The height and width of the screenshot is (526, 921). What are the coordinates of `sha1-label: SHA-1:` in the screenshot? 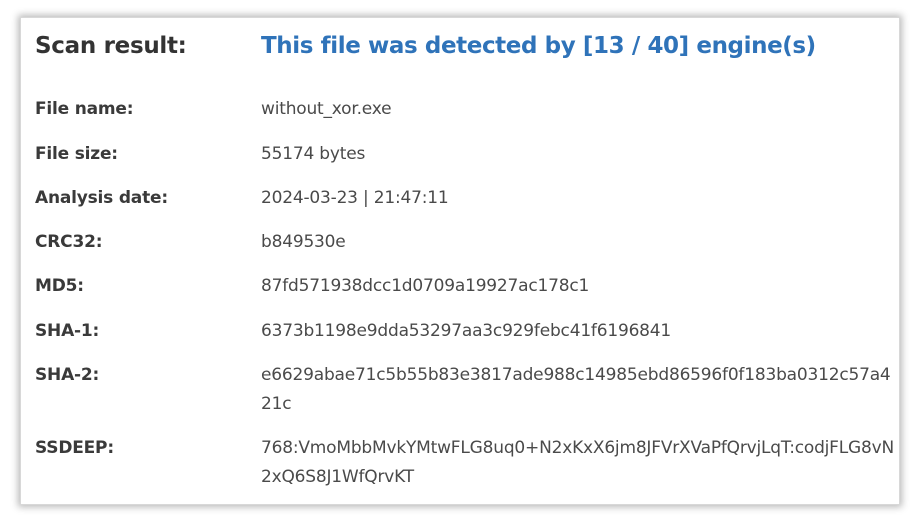 It's located at (67, 331).